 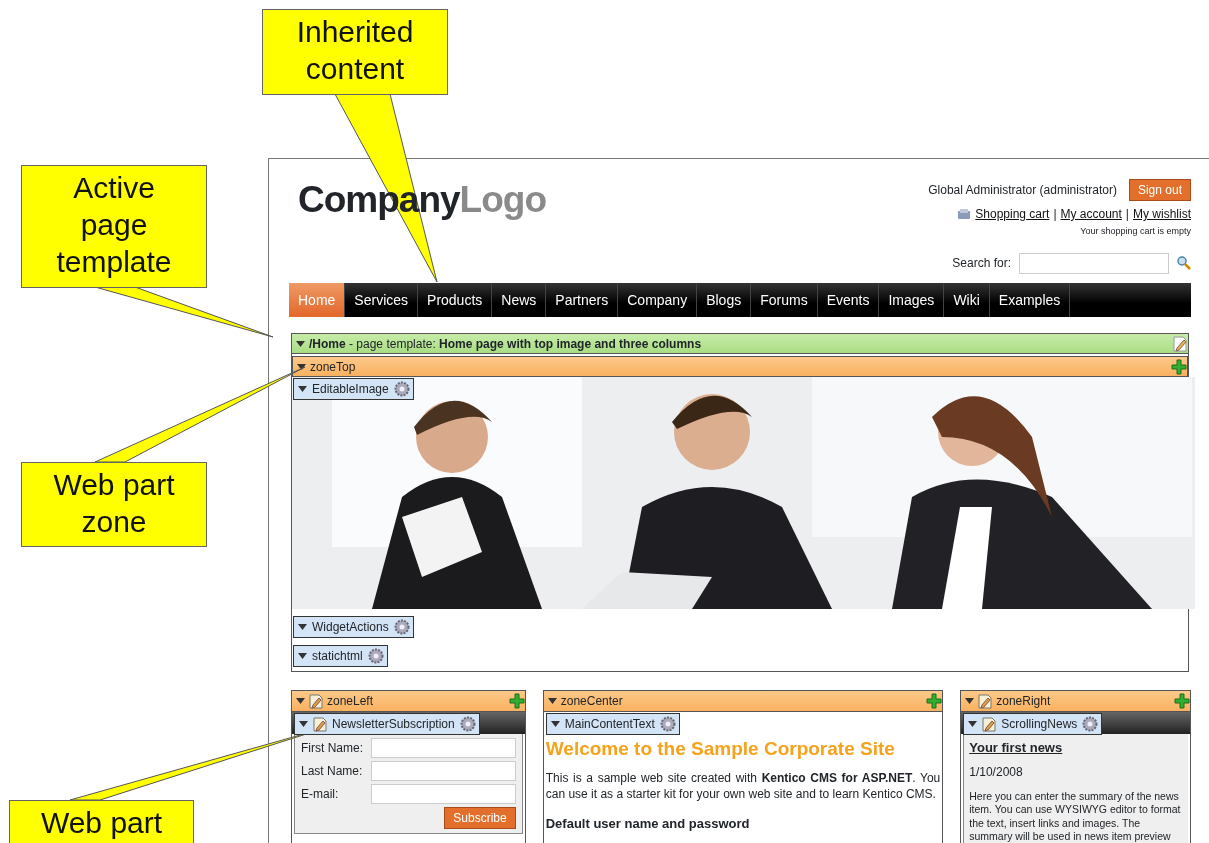 What do you see at coordinates (332, 748) in the screenshot?
I see `field-label: First Name:` at bounding box center [332, 748].